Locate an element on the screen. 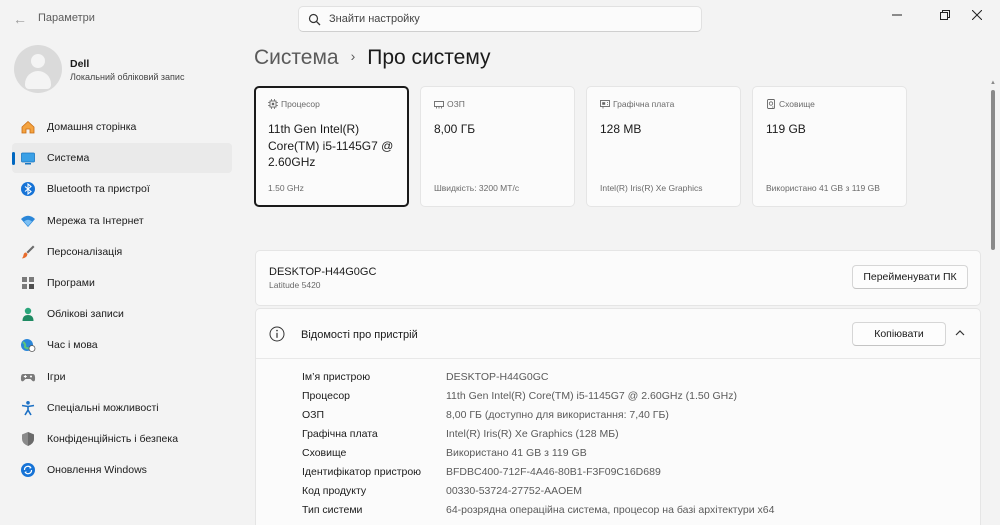  spec-key: Графічна плата is located at coordinates (340, 434).